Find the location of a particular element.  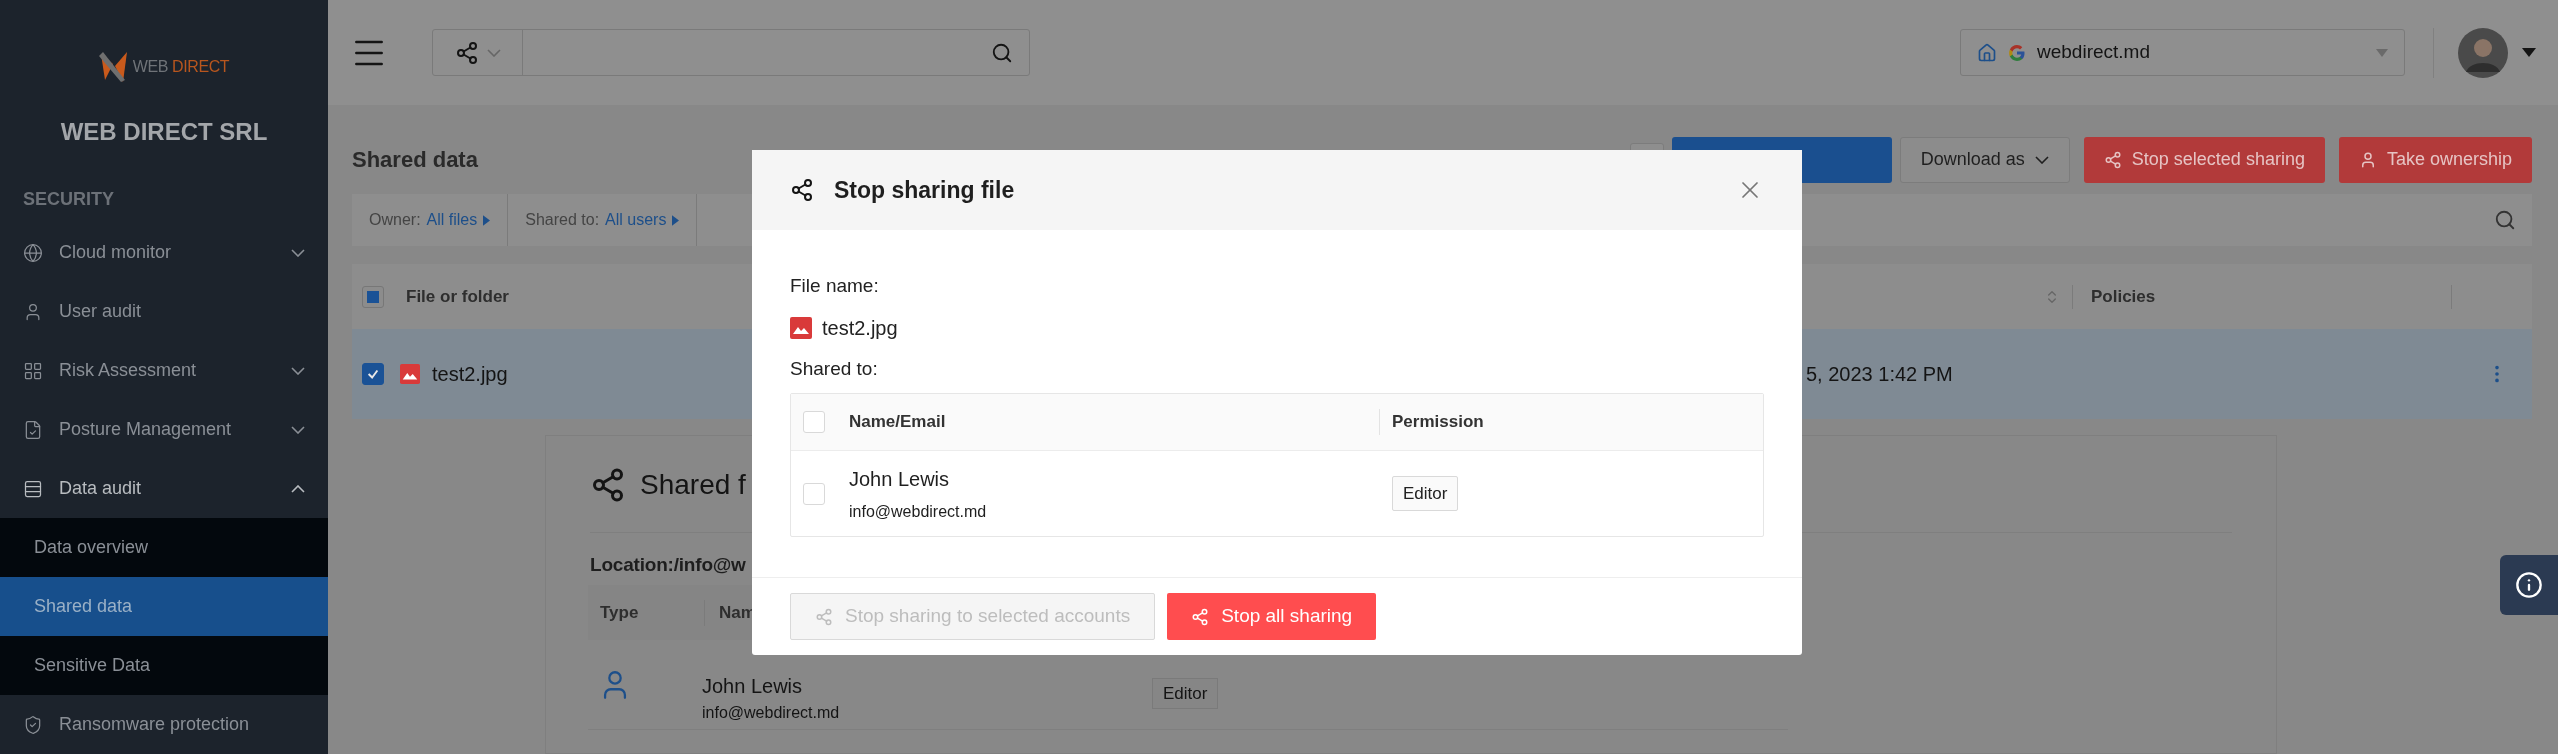

column-header: Name/Email is located at coordinates (898, 422).